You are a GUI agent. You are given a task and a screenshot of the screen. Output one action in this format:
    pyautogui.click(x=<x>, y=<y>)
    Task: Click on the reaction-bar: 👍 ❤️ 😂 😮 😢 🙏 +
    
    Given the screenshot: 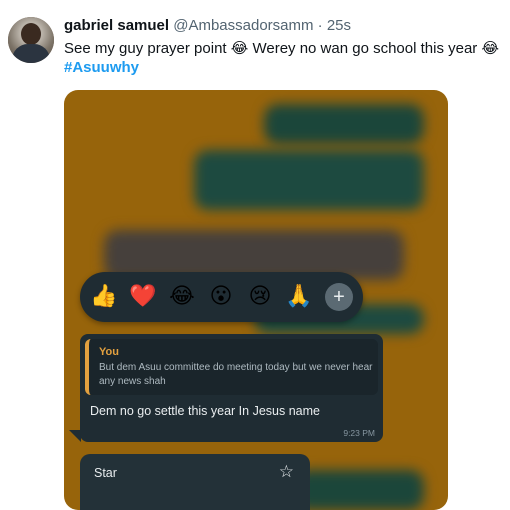 What is the action you would take?
    pyautogui.click(x=221, y=297)
    